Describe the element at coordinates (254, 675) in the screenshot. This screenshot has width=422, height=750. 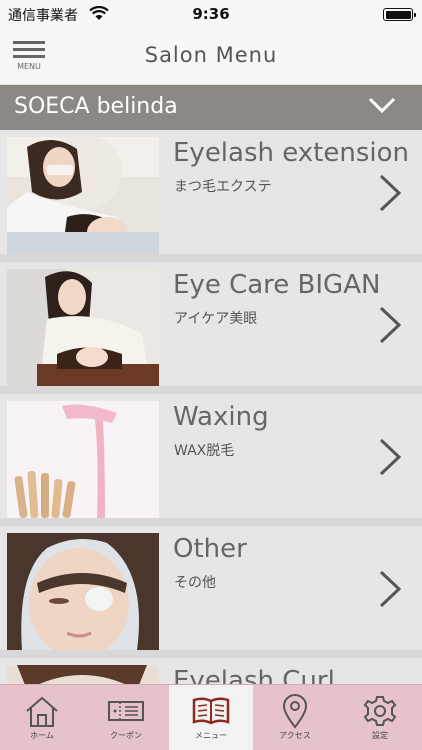
I see `menu-item-title: Eyelash Curl` at that location.